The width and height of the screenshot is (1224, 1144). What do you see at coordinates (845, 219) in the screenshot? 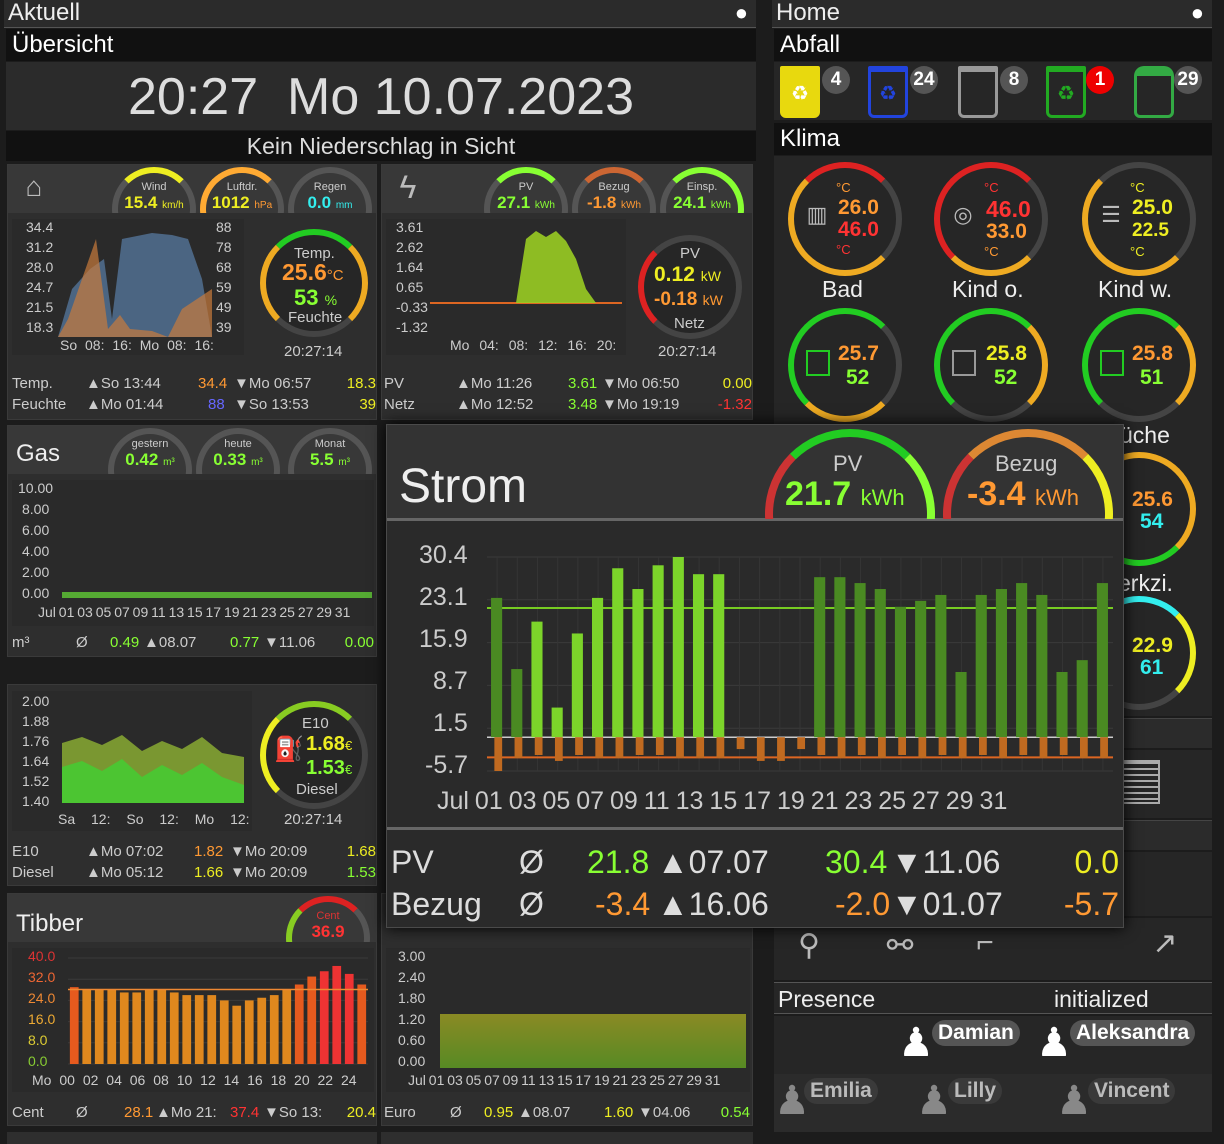
I see `klima-gauge-boiler: ▥ °C 26.0 46.0 °C` at bounding box center [845, 219].